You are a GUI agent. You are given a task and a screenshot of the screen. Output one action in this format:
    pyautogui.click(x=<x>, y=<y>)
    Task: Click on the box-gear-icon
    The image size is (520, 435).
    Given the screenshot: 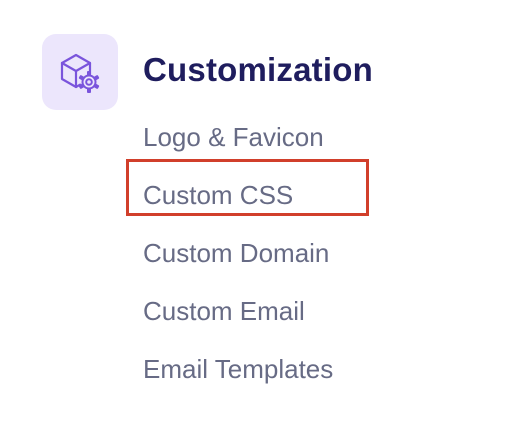 What is the action you would take?
    pyautogui.click(x=80, y=73)
    